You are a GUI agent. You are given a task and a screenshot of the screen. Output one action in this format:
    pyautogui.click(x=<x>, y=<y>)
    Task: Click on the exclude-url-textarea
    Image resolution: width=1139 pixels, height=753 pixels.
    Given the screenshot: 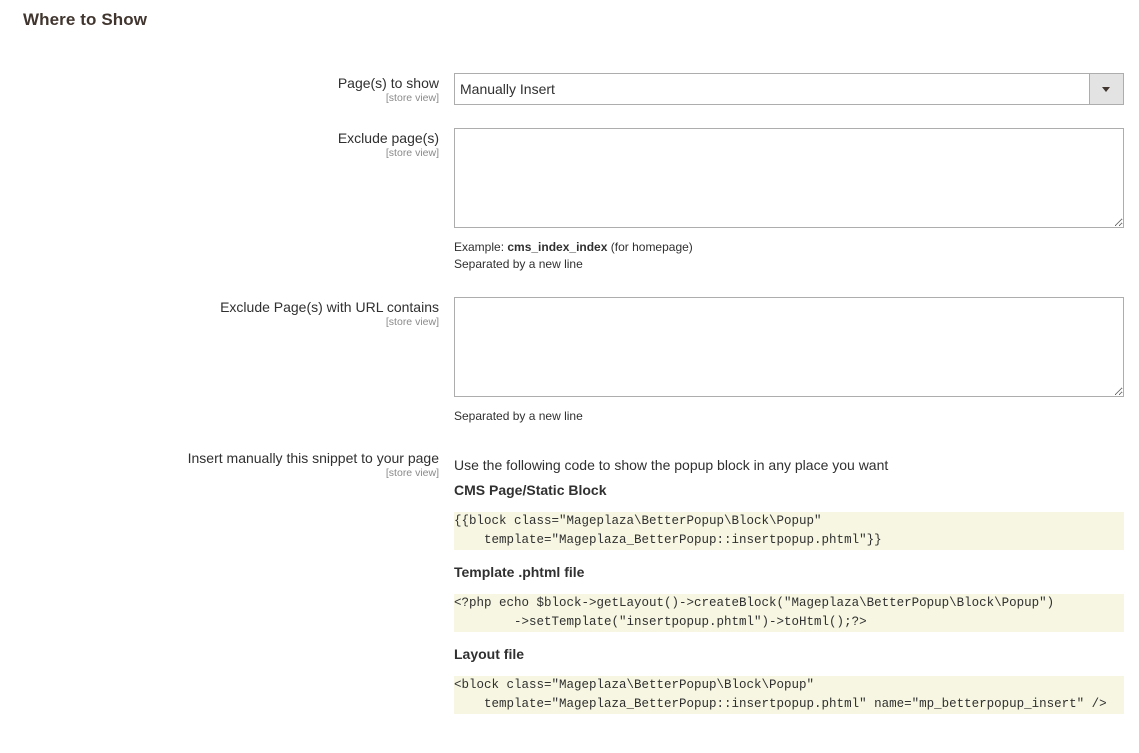 What is the action you would take?
    pyautogui.click(x=789, y=347)
    